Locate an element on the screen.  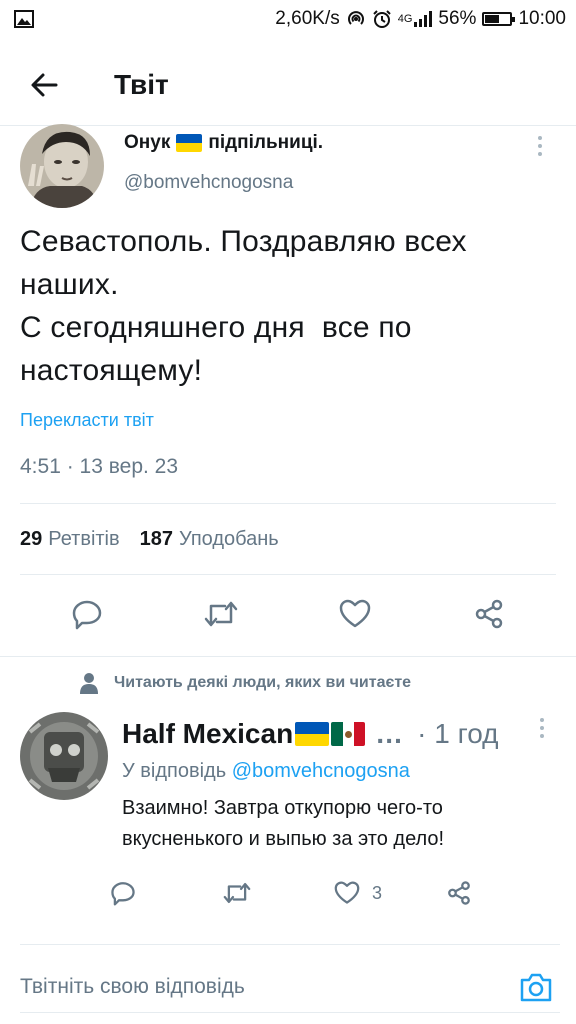
mexico-flag-icon is located at coordinates (348, 734).